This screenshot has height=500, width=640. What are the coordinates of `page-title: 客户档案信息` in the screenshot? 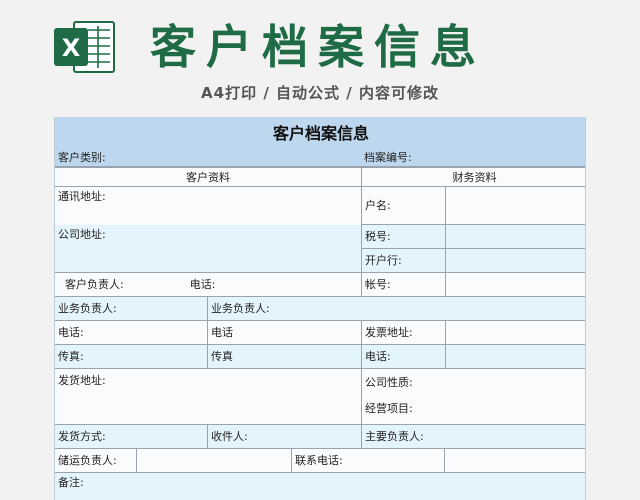 It's located at (318, 47).